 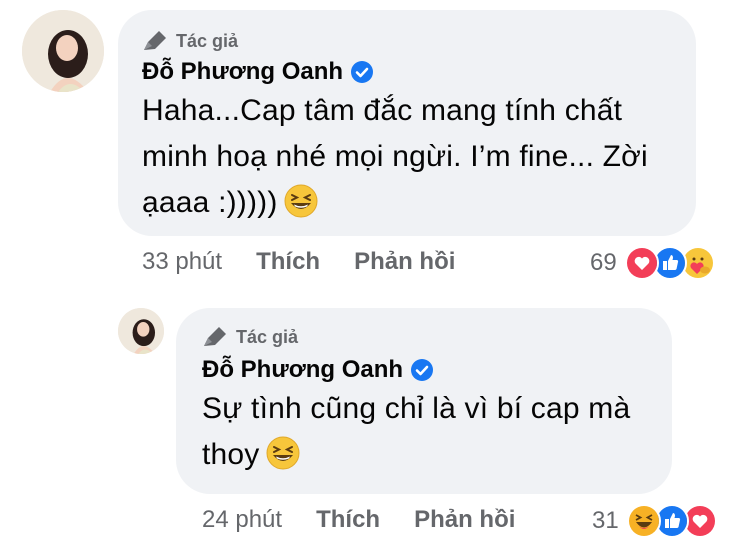 What do you see at coordinates (382, 110) in the screenshot?
I see `comment-line: Haha...Cap tâm đắc mang tính chất` at bounding box center [382, 110].